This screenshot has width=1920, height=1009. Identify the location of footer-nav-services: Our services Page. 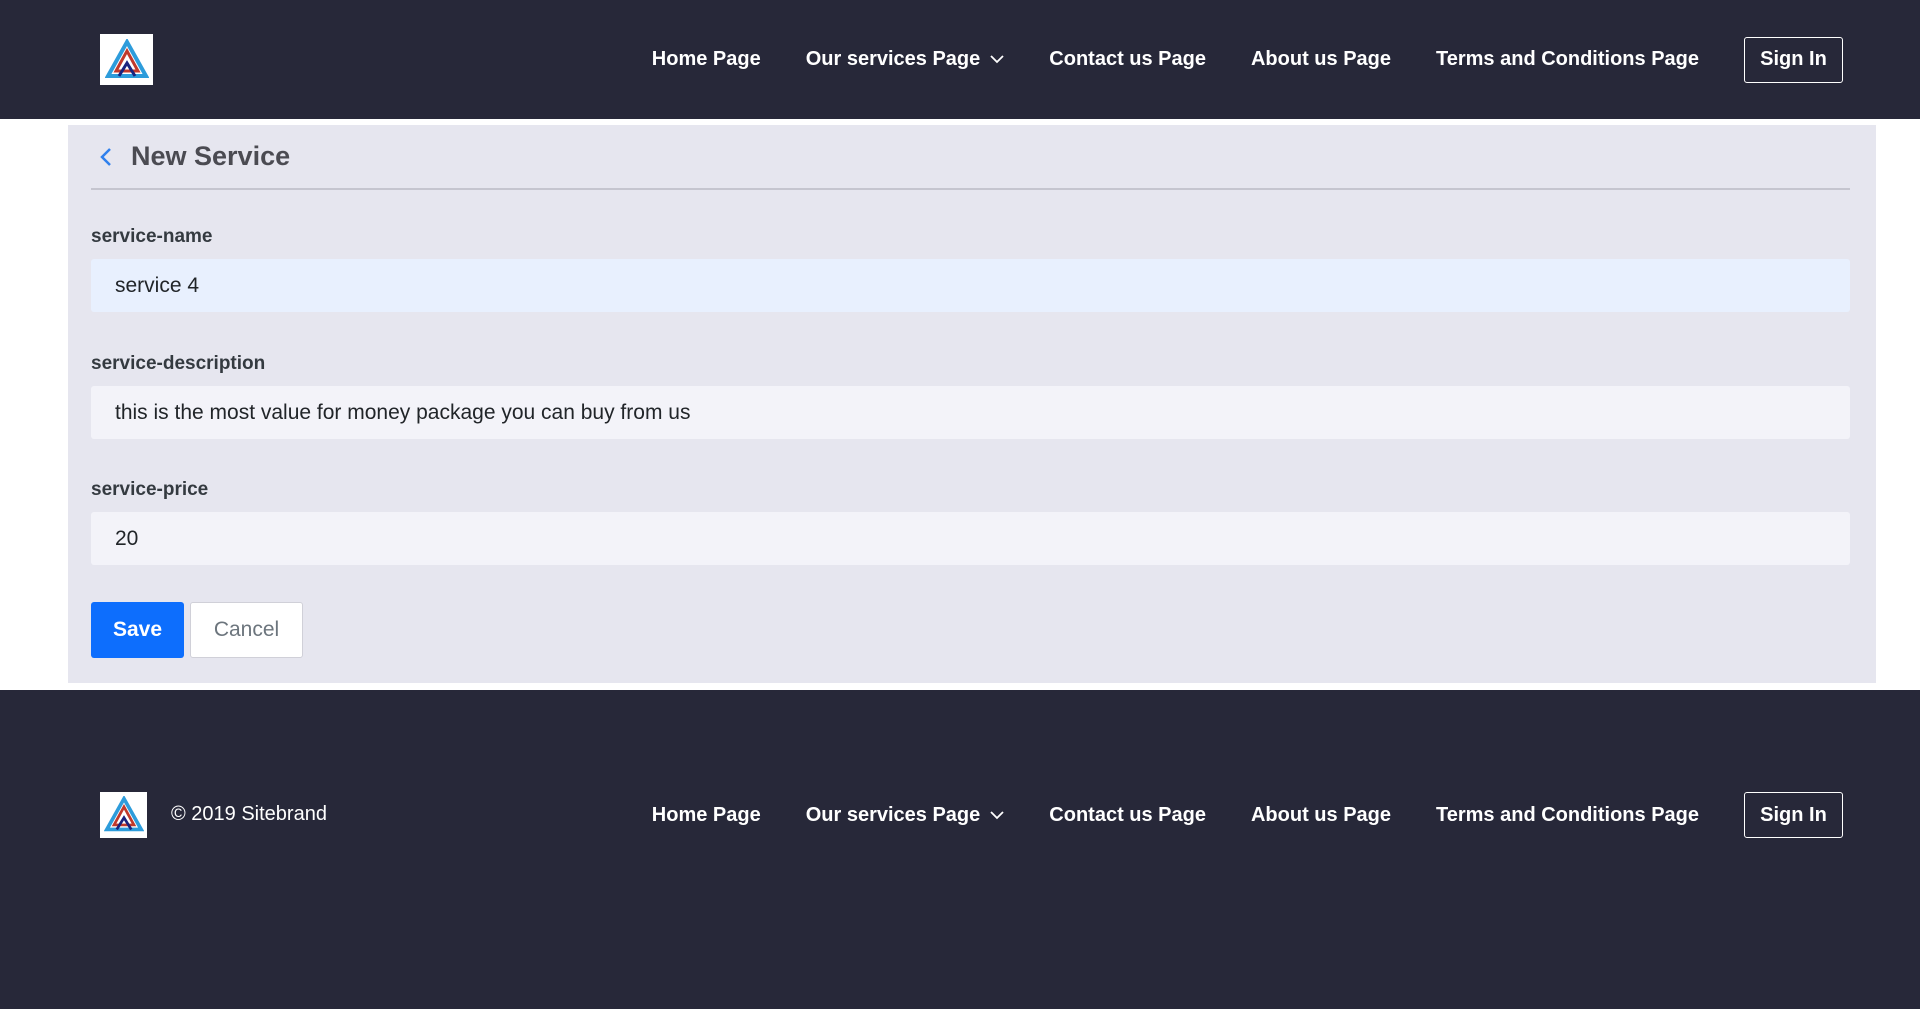
(905, 815).